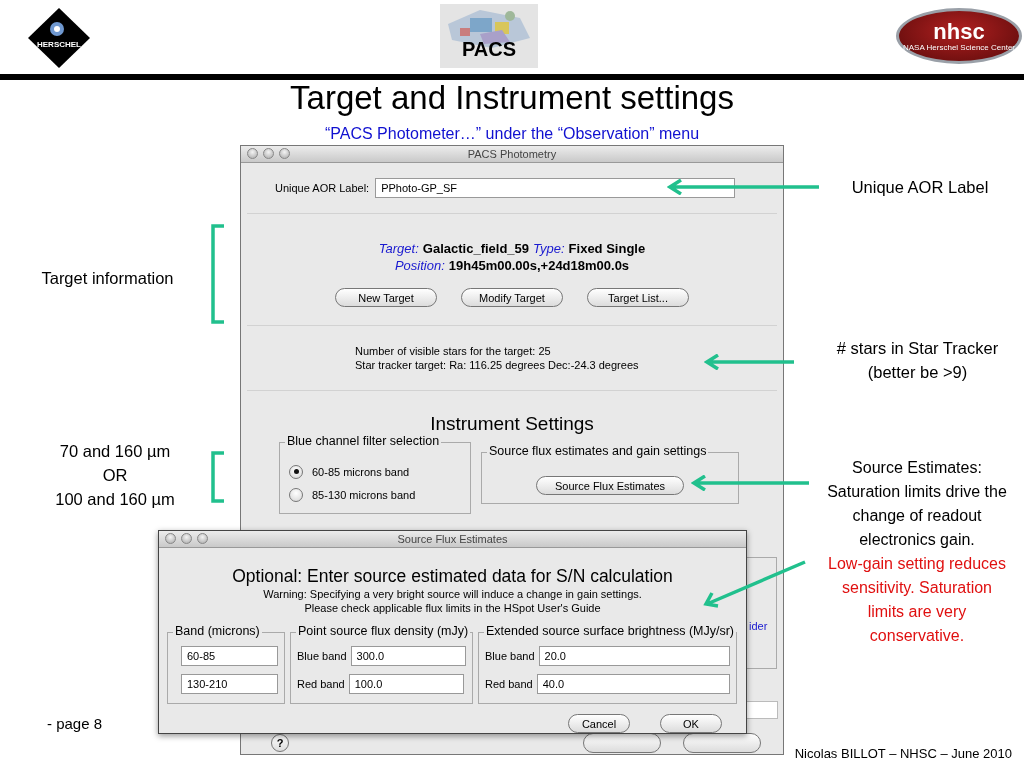 This screenshot has height=768, width=1024. What do you see at coordinates (512, 297) in the screenshot?
I see `target-button: Modify Target` at bounding box center [512, 297].